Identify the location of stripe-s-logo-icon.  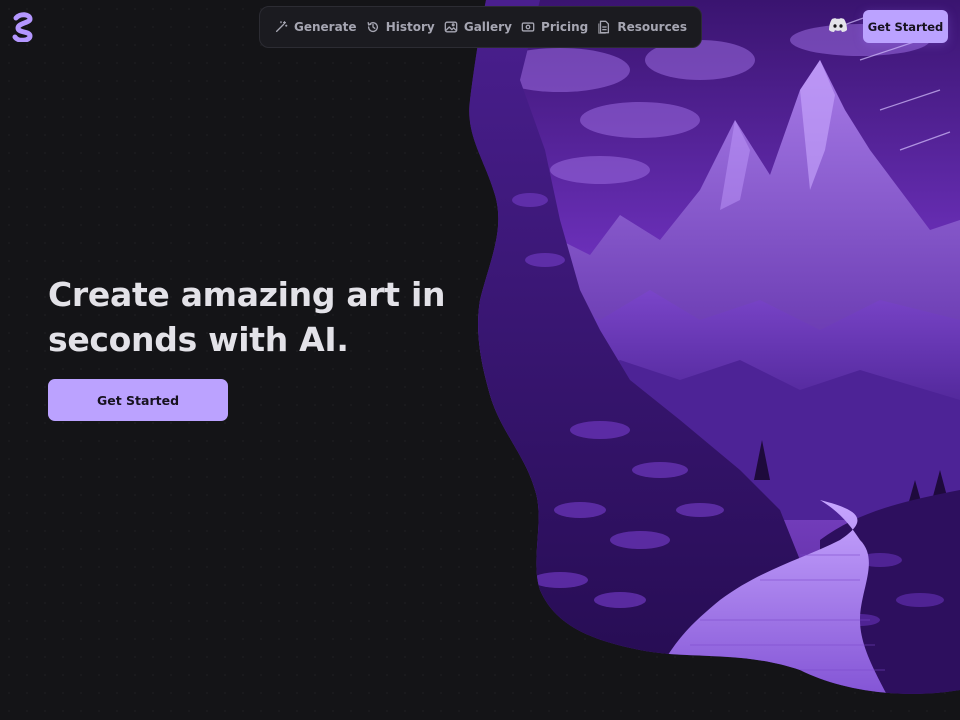
(23, 27).